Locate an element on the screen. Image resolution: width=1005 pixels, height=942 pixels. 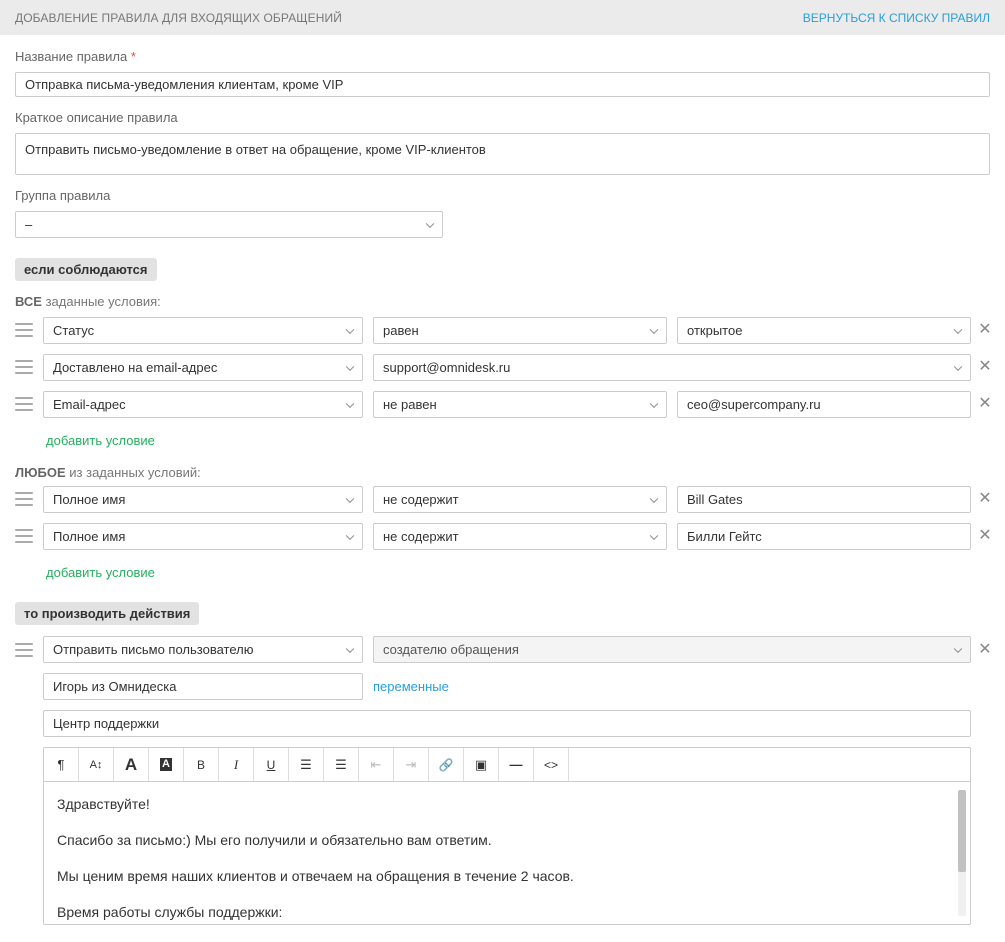
numbered-list-icon: ☰ is located at coordinates (341, 764).